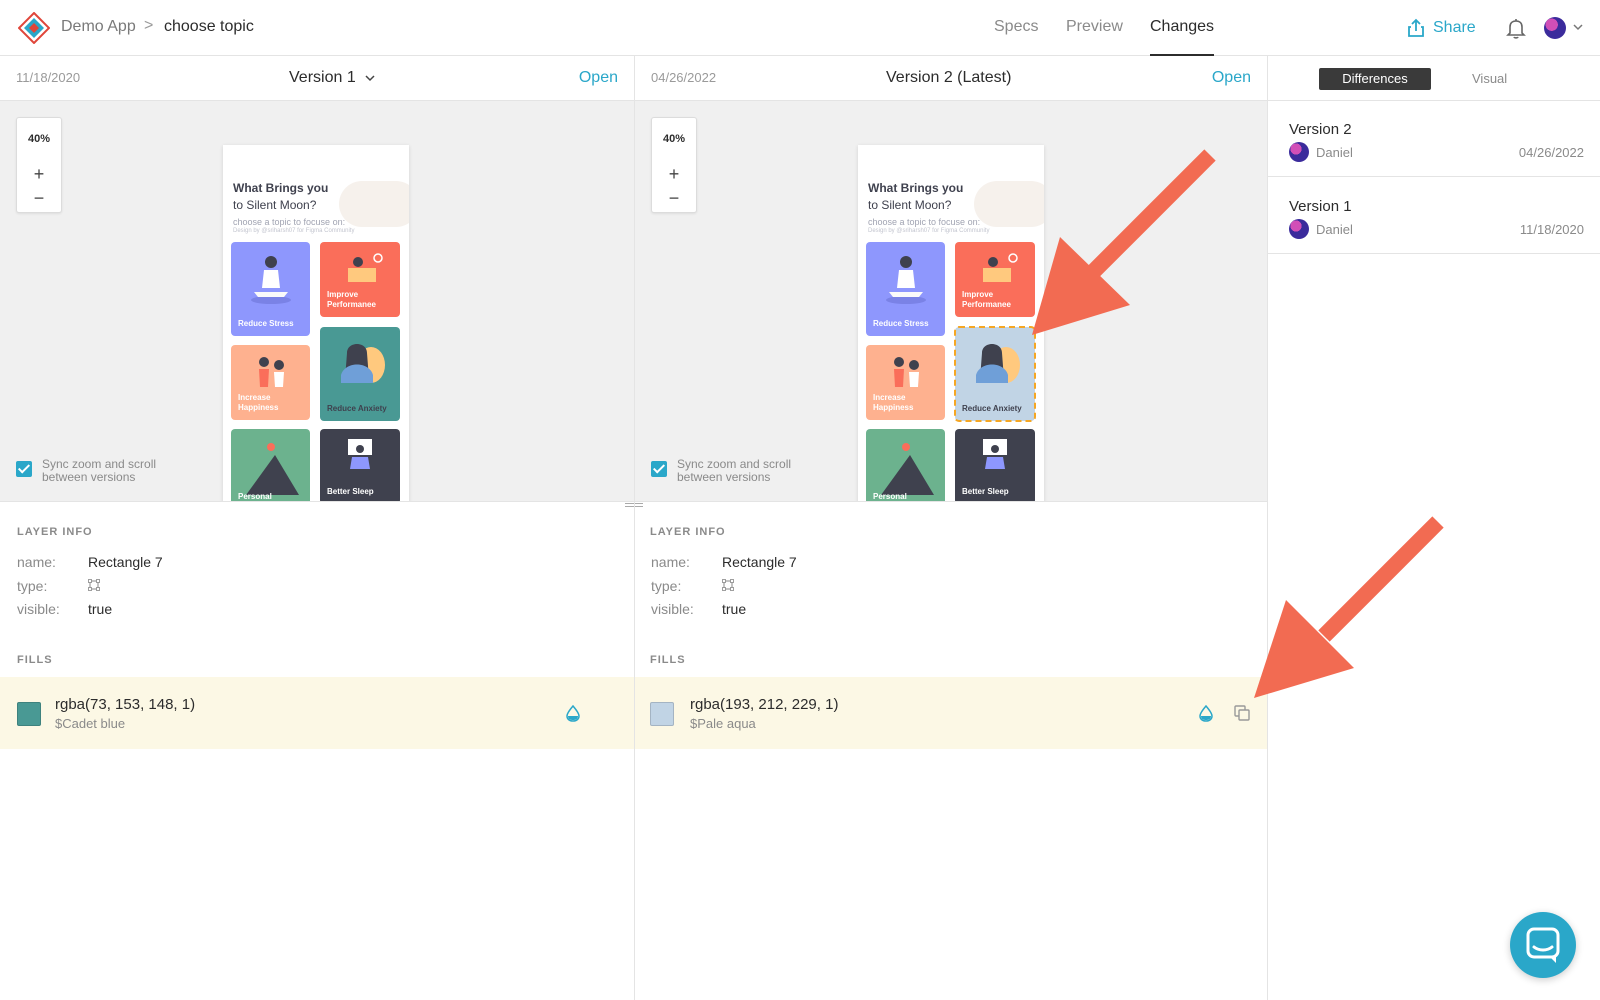  I want to click on share-icon, so click(1416, 27).